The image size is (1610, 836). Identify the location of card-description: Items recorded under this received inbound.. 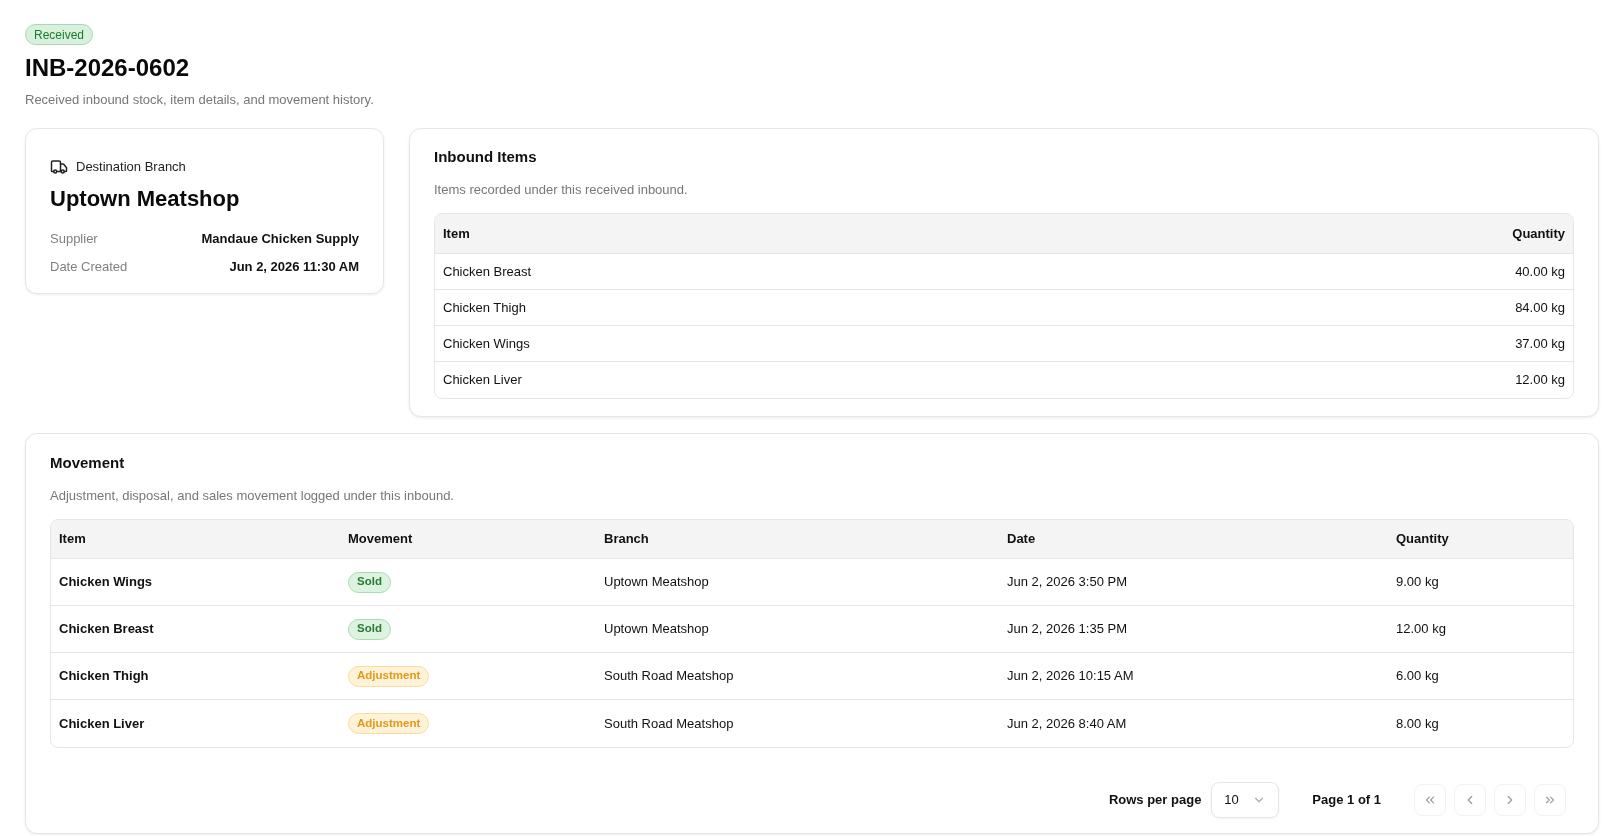
(561, 189).